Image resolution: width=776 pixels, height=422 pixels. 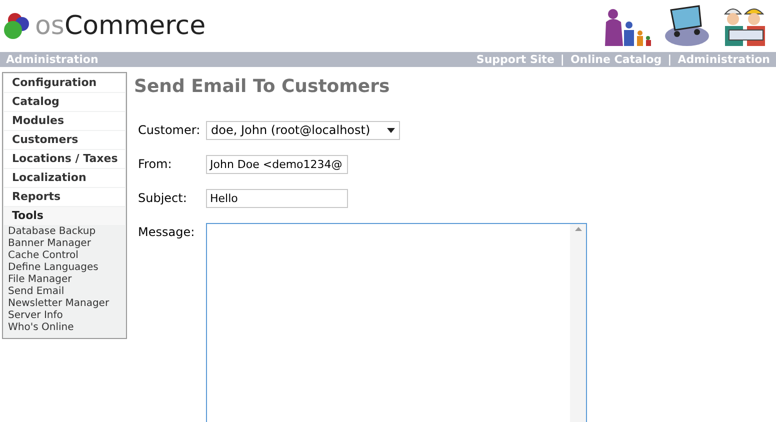 What do you see at coordinates (64, 268) in the screenshot?
I see `sidebar-link: Define Languages` at bounding box center [64, 268].